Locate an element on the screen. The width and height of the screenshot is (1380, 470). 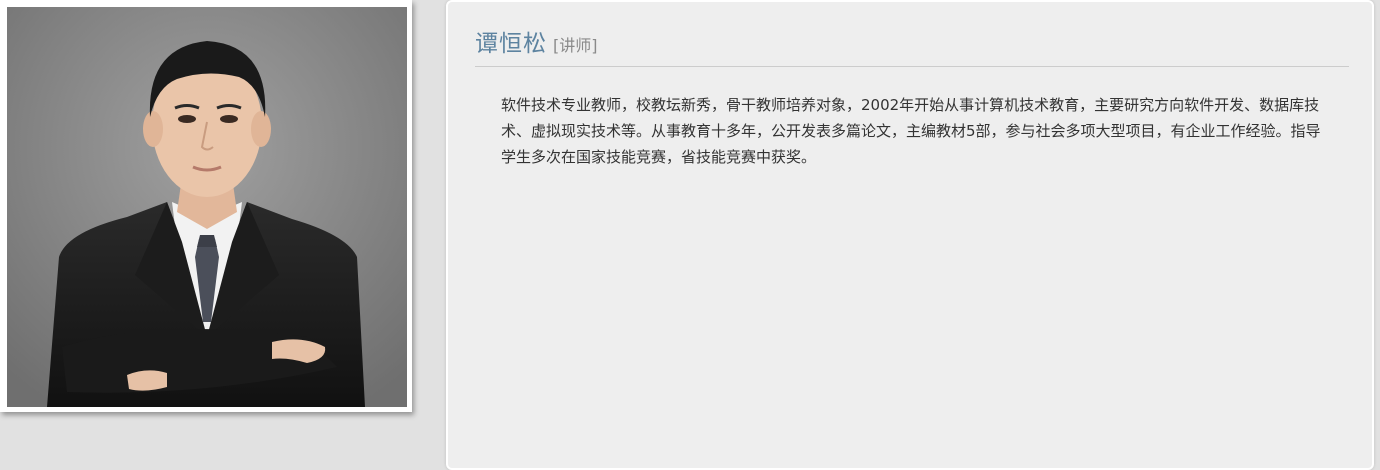
teacher-title: [讲师] is located at coordinates (575, 45).